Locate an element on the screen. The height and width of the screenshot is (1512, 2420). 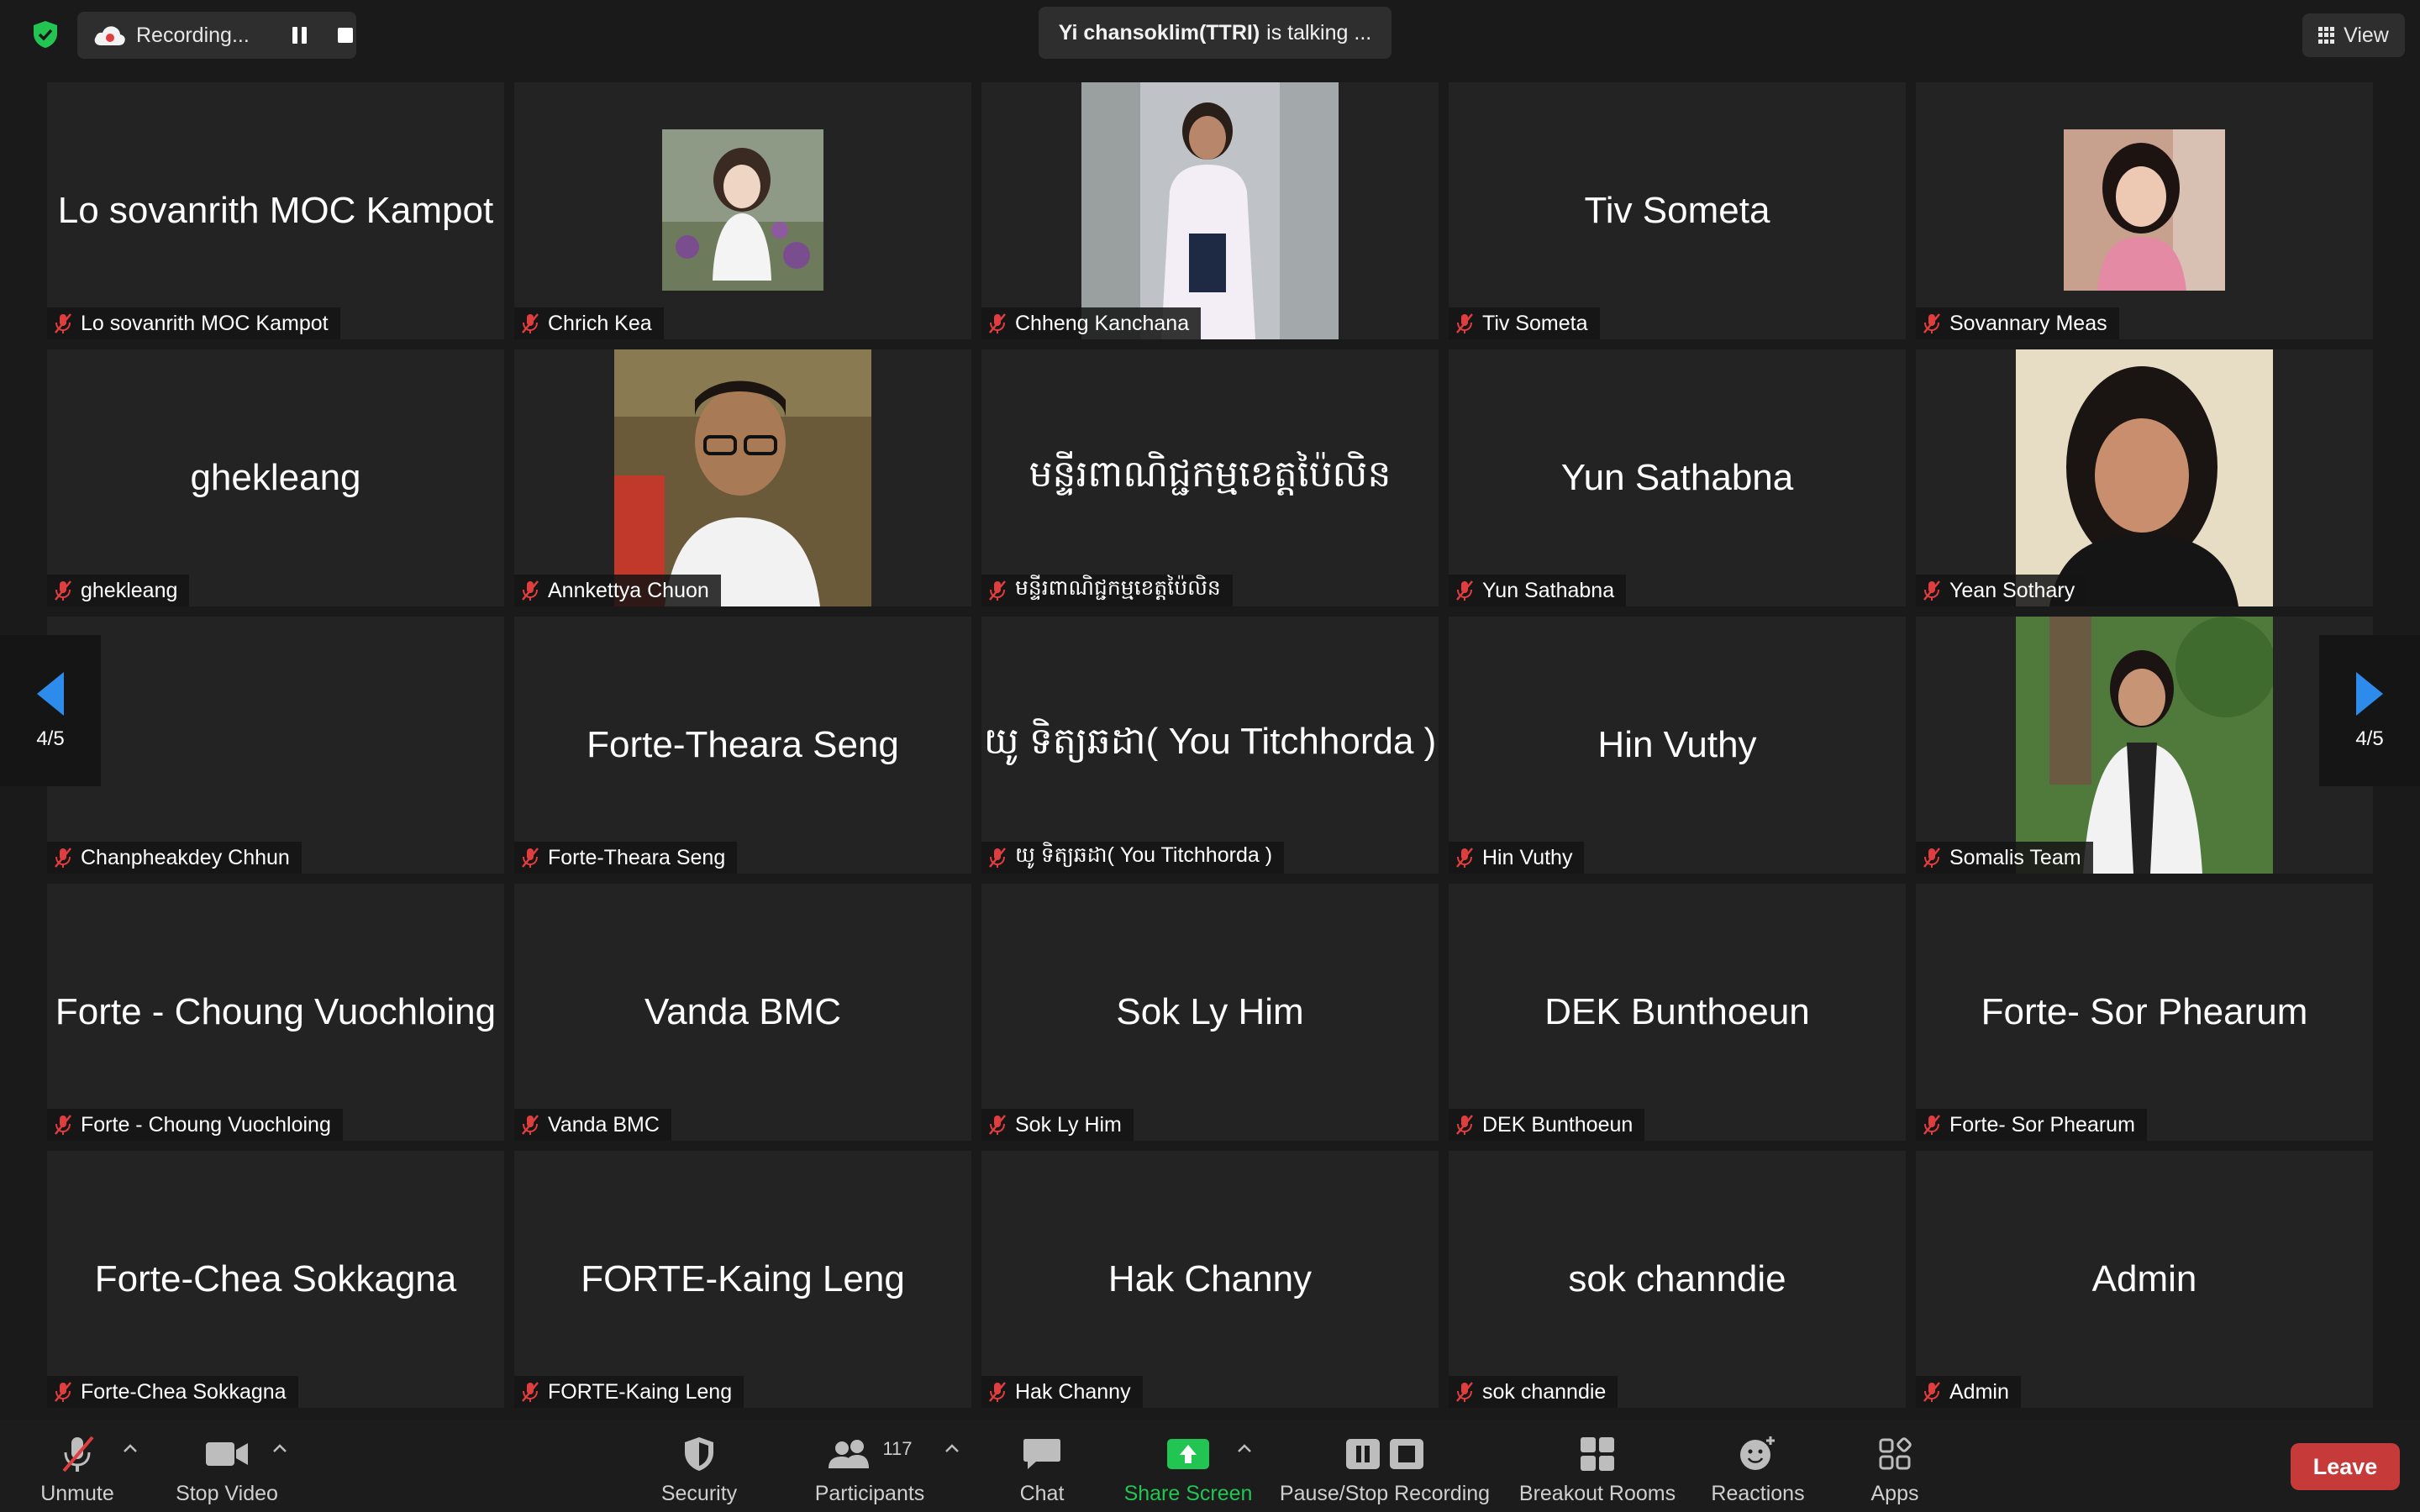
participant-display-name: sok channdie is located at coordinates (1677, 1278).